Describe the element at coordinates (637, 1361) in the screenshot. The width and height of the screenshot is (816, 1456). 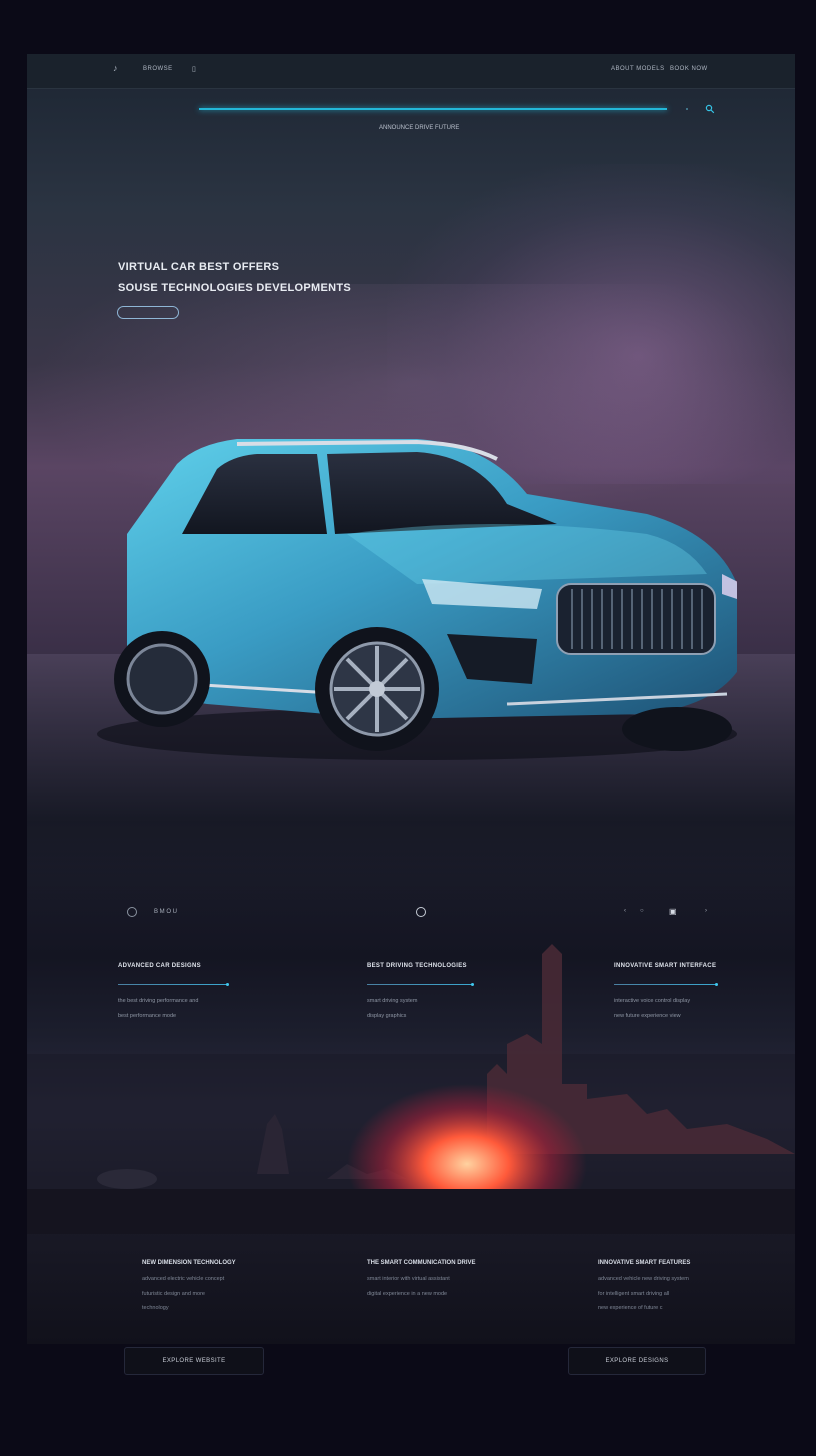
I see `explore-designs-button: EXPLORE DESIGNS` at that location.